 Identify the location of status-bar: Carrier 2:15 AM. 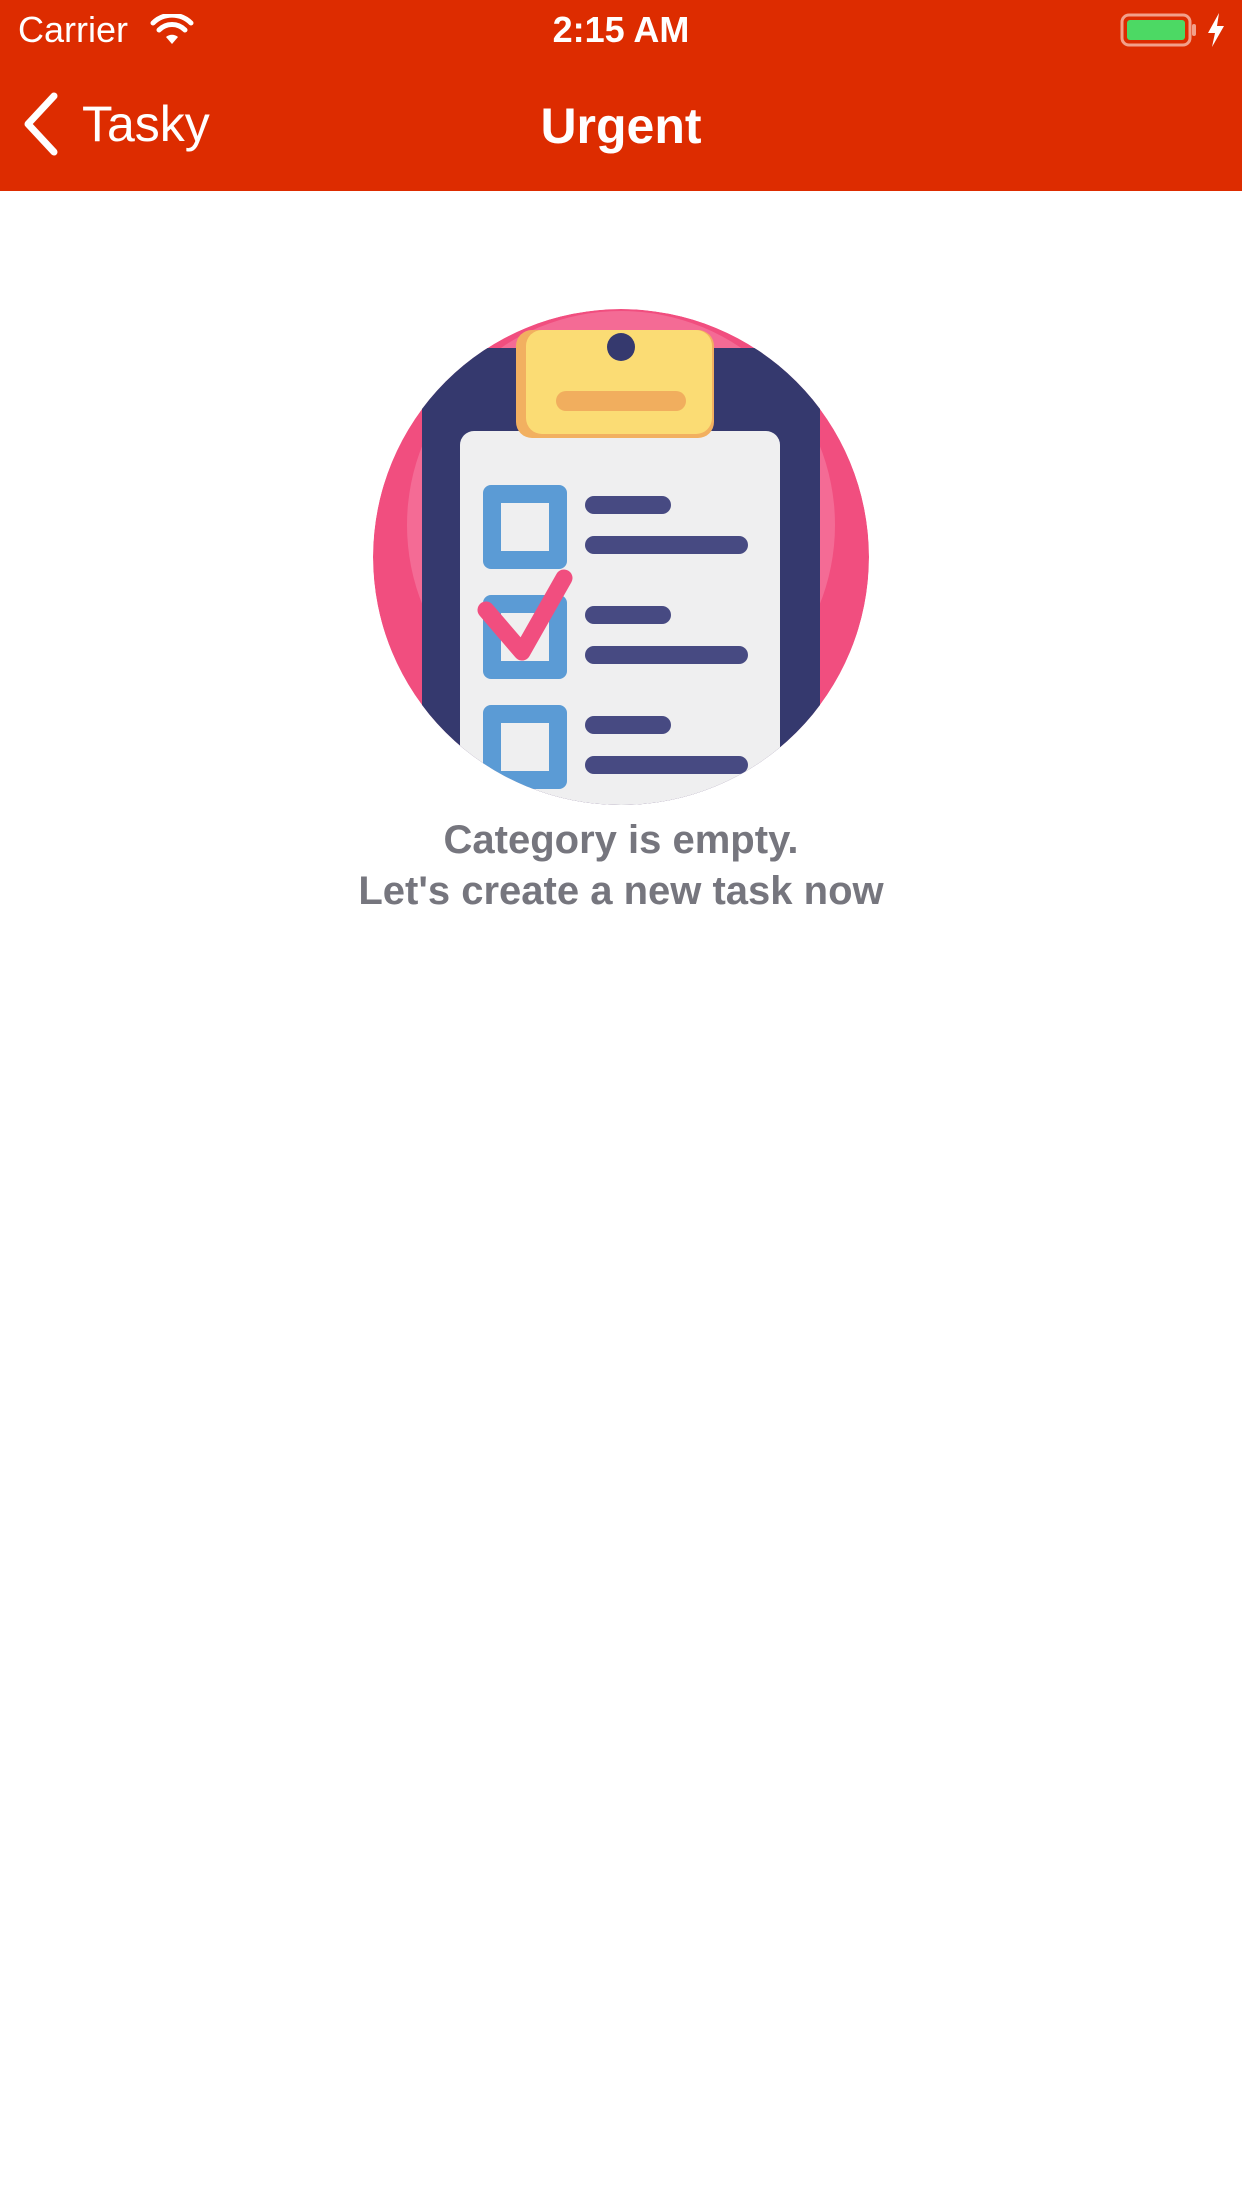
(621, 30).